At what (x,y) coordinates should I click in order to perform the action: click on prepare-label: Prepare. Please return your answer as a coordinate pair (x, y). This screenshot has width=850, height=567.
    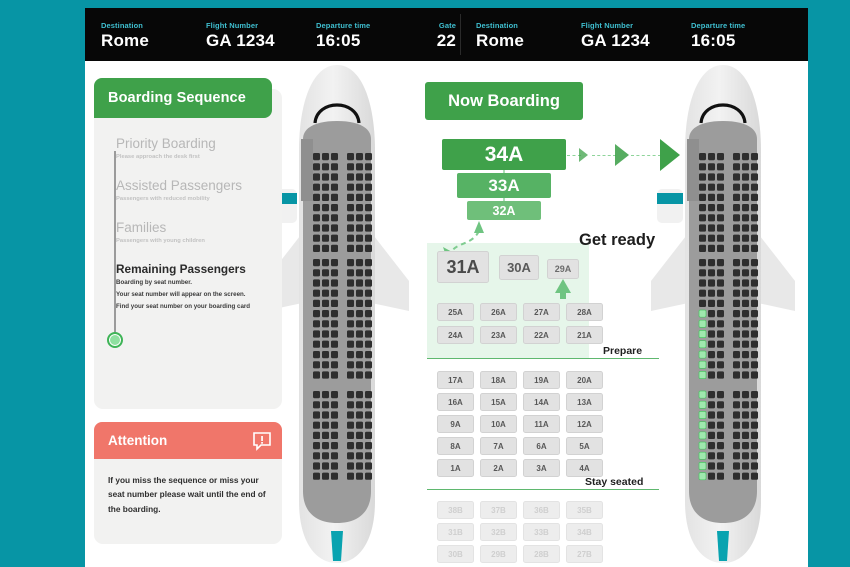
    Looking at the image, I should click on (623, 351).